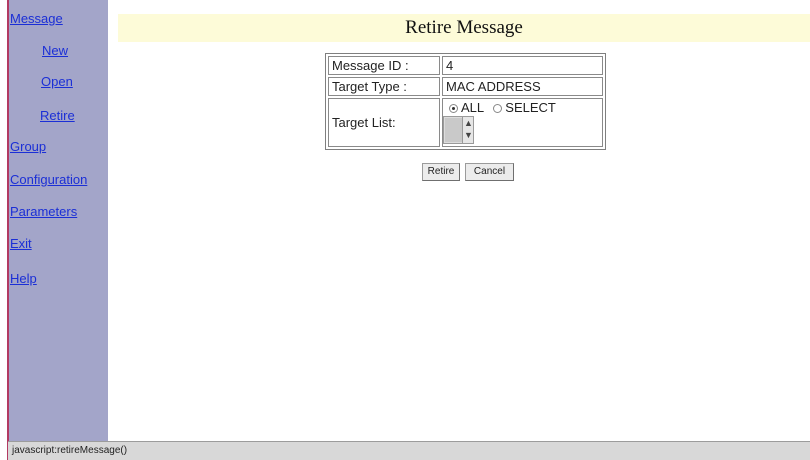  Describe the element at coordinates (57, 81) in the screenshot. I see `sidebar-item-open: Open` at that location.